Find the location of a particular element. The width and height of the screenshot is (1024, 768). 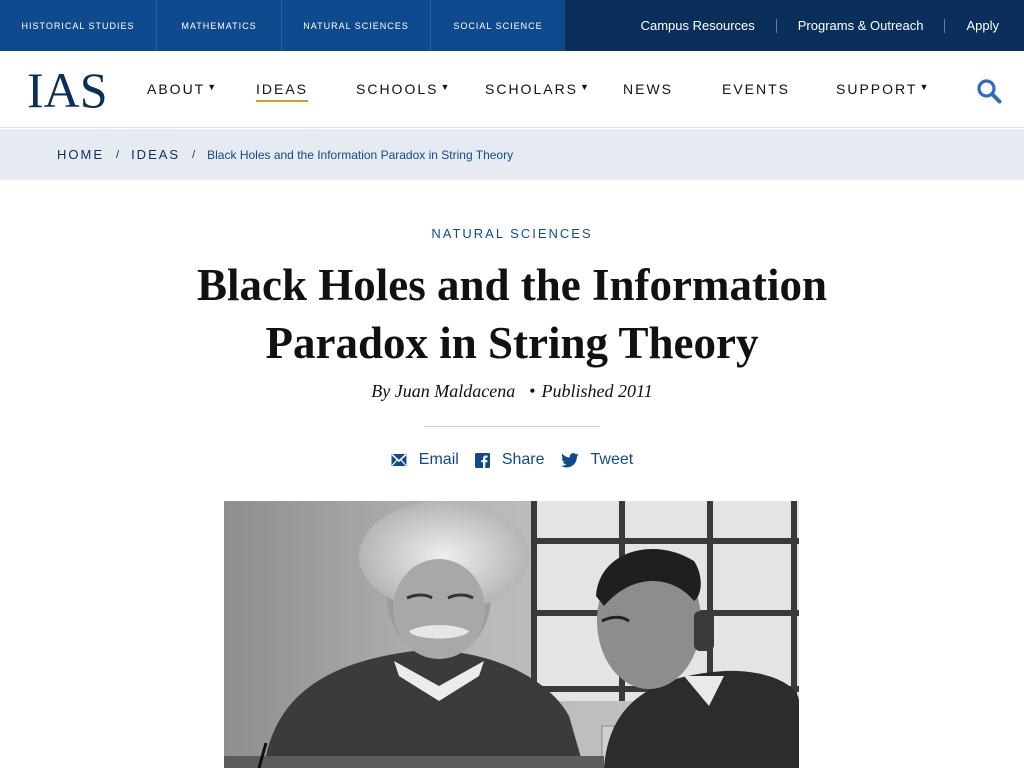

nav-item-label: Scholars is located at coordinates (532, 89).